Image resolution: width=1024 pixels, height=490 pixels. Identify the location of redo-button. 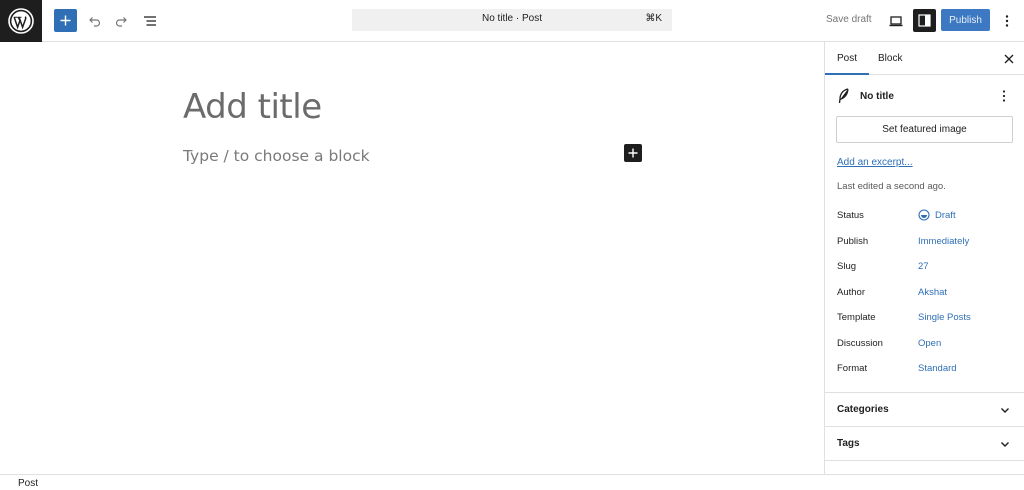
(122, 21).